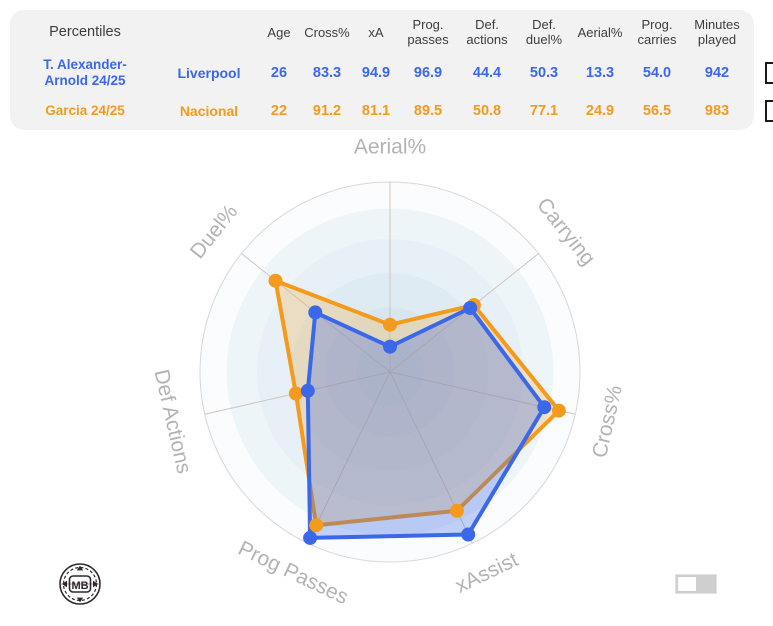 The height and width of the screenshot is (626, 773). I want to click on radar-point-1-cross-, so click(558, 410).